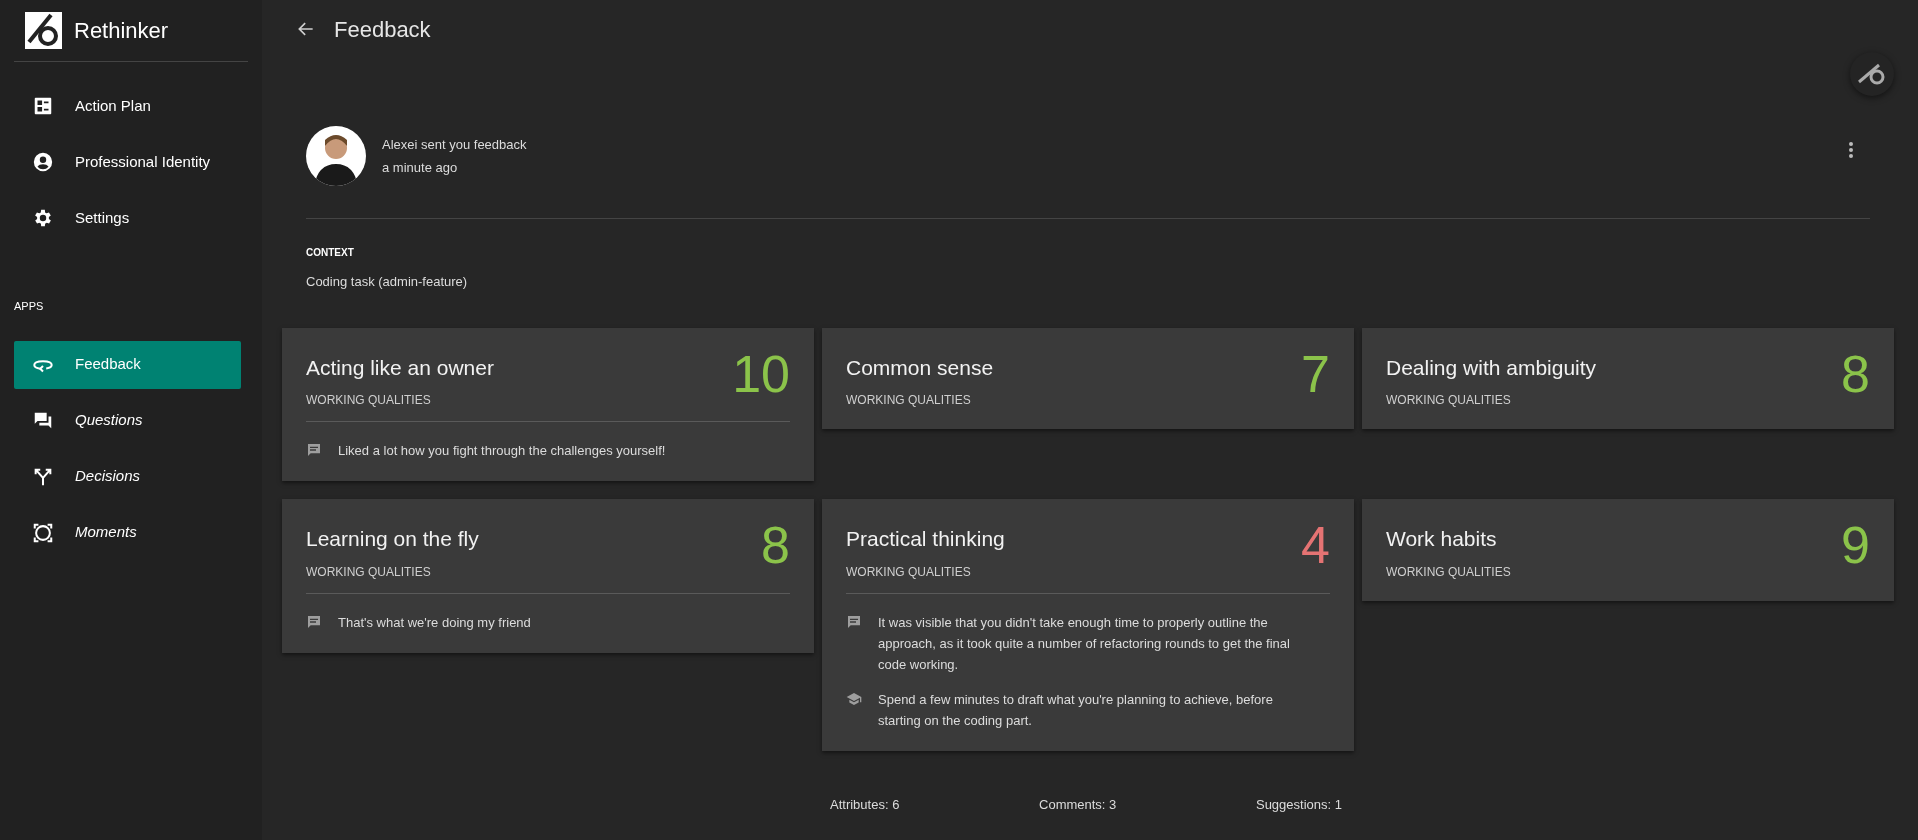  What do you see at coordinates (1078, 804) in the screenshot?
I see `stat-text: Comments: 3` at bounding box center [1078, 804].